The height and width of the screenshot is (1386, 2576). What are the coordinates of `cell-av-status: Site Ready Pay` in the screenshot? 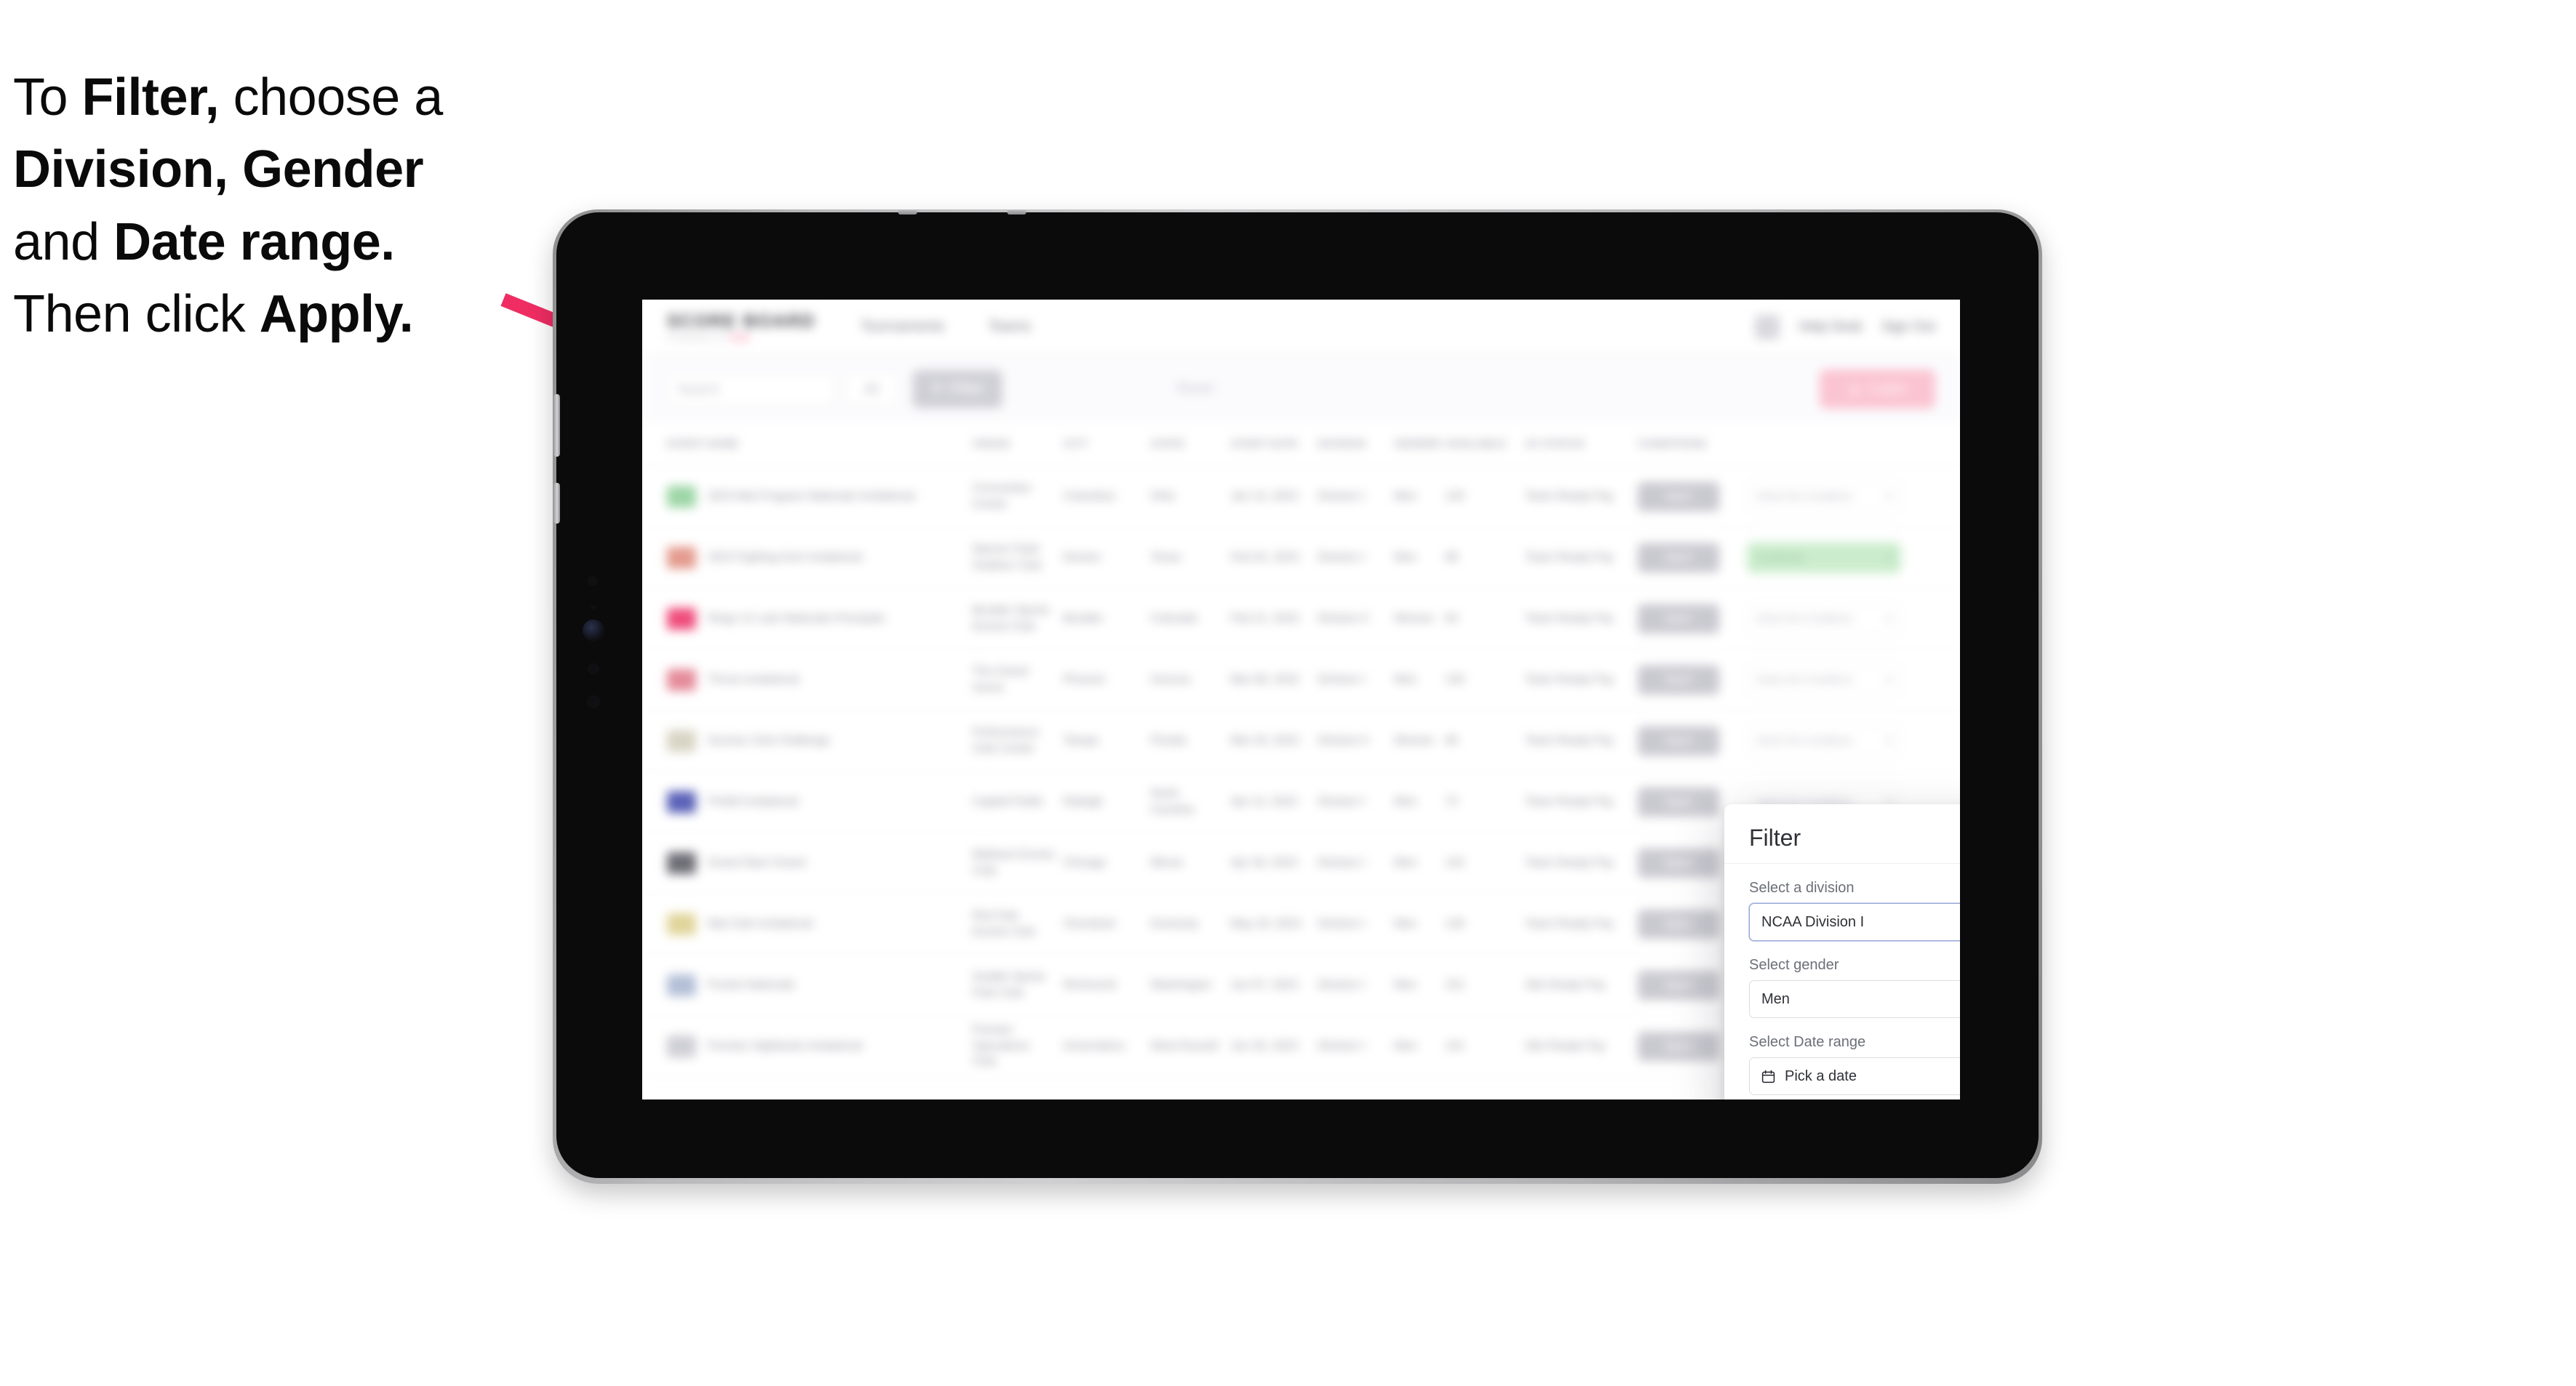 It's located at (1565, 985).